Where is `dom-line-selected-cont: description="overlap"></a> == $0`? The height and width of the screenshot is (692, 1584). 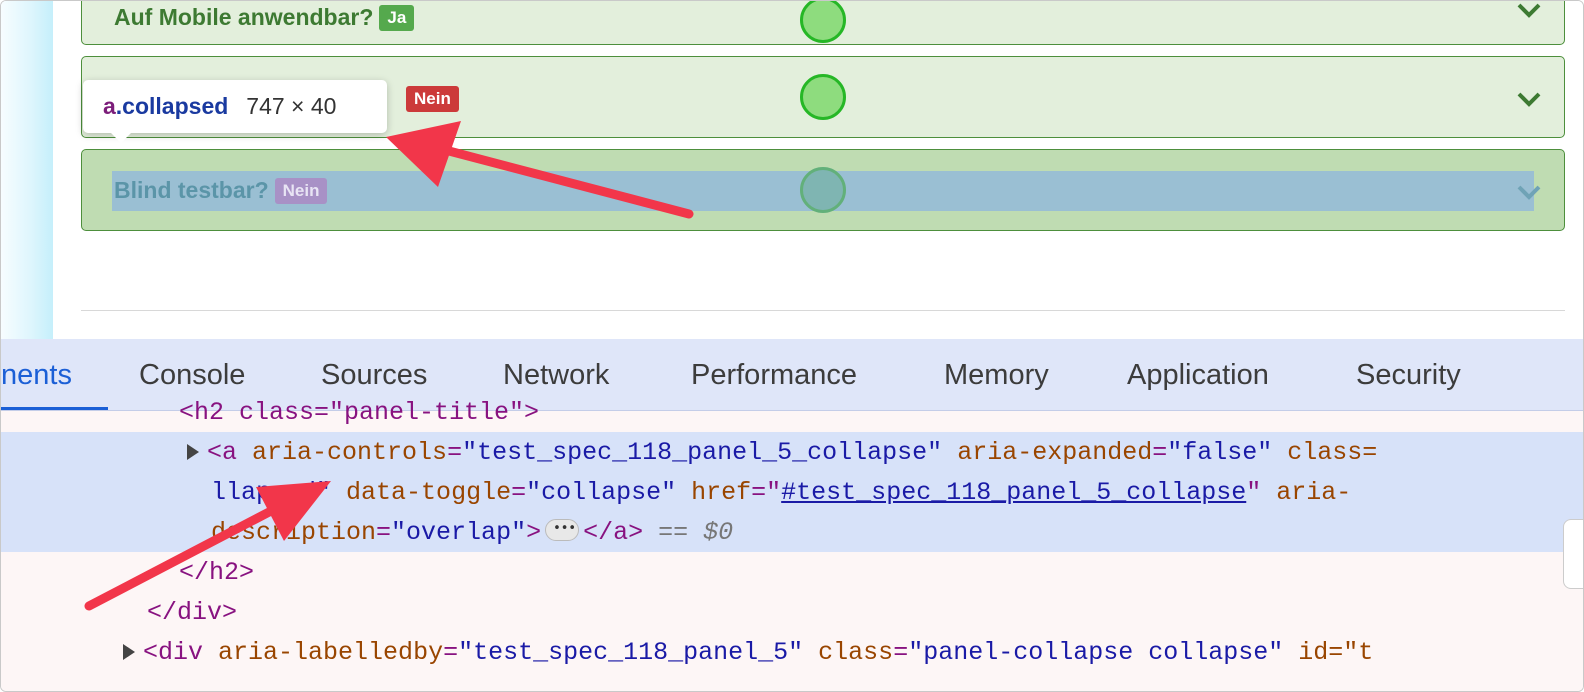
dom-line-selected-cont: description="overlap"></a> == $0 is located at coordinates (472, 531).